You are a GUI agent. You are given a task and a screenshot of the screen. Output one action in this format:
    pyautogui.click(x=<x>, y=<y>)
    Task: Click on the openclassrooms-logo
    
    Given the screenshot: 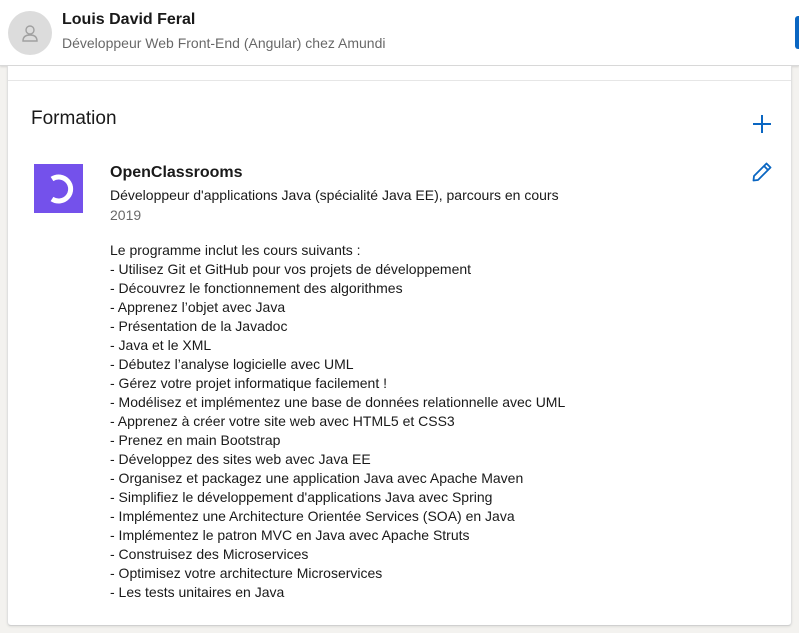 What is the action you would take?
    pyautogui.click(x=58, y=188)
    